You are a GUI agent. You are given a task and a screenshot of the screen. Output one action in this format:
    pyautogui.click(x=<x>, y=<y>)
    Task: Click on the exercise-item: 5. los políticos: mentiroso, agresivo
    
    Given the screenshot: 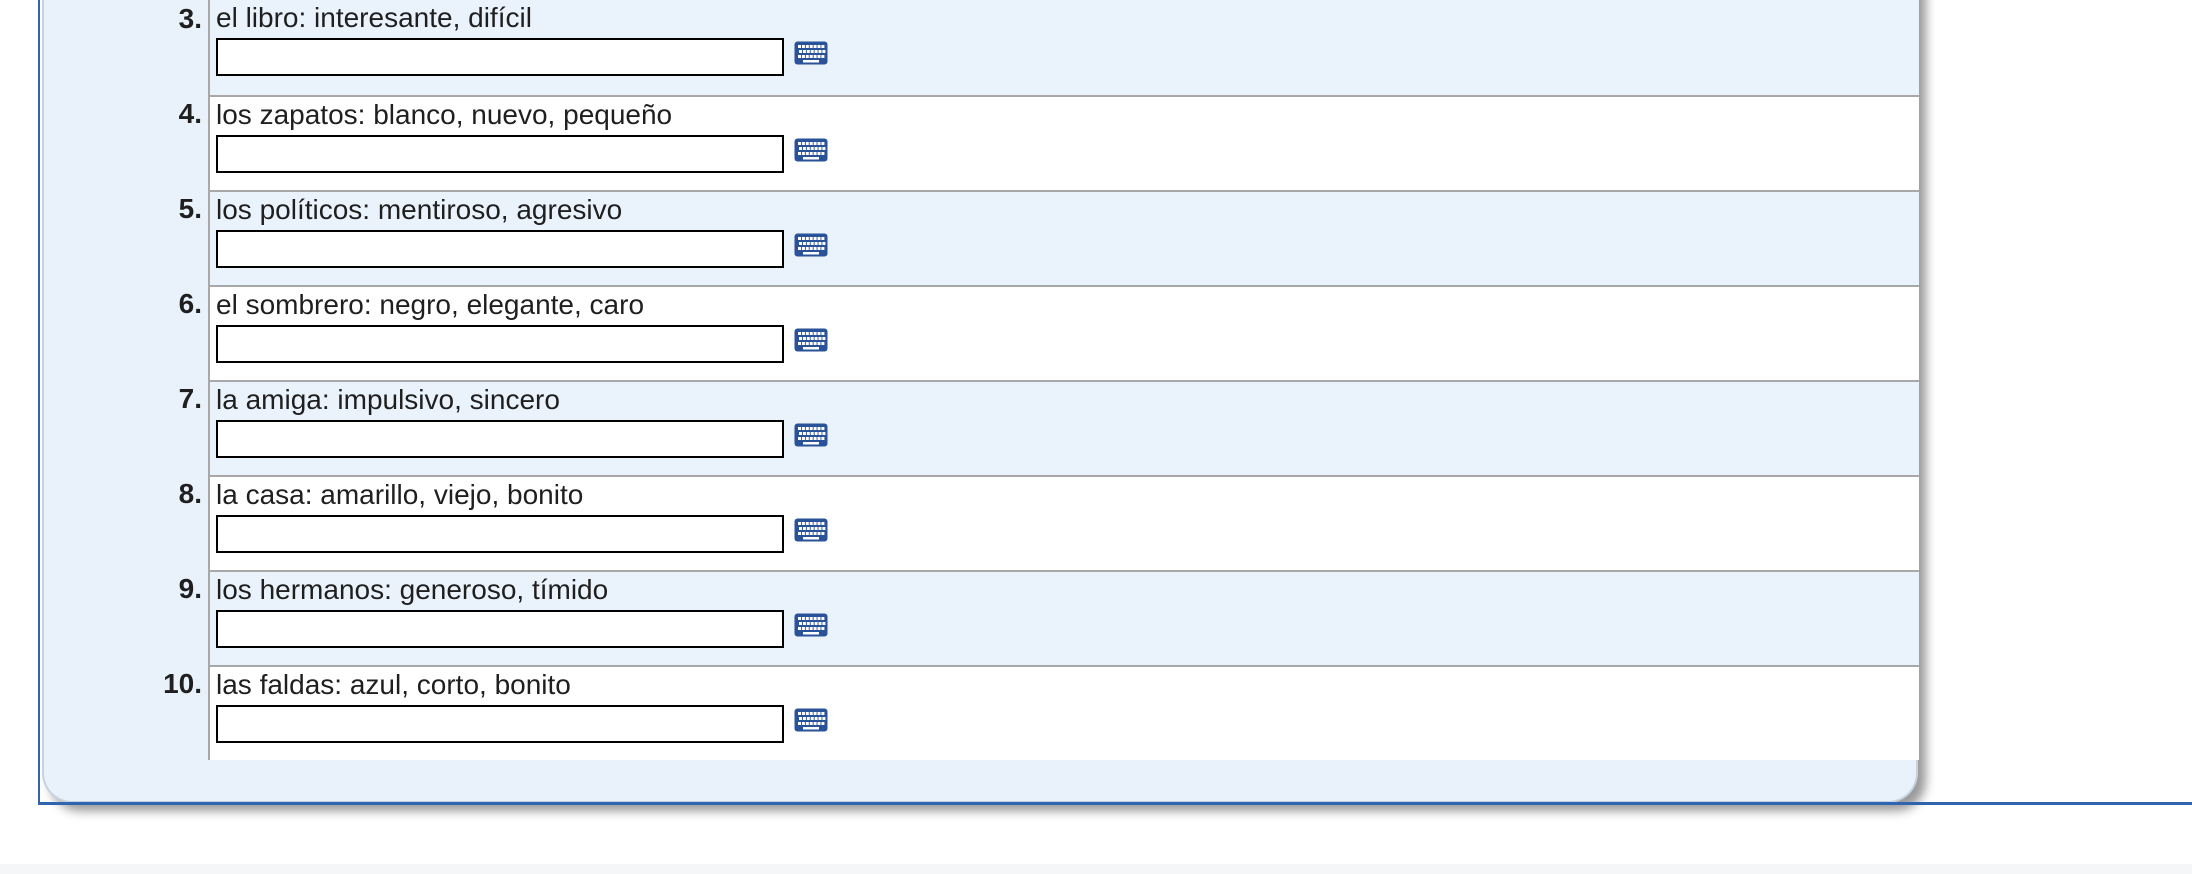 What is the action you would take?
    pyautogui.click(x=1030, y=237)
    